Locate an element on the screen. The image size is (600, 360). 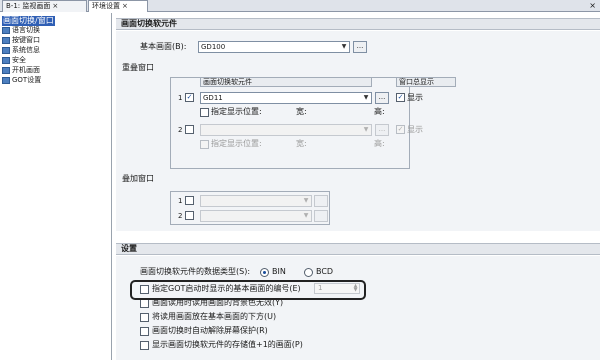
tree-item-security: 安全 is located at coordinates (14, 60).